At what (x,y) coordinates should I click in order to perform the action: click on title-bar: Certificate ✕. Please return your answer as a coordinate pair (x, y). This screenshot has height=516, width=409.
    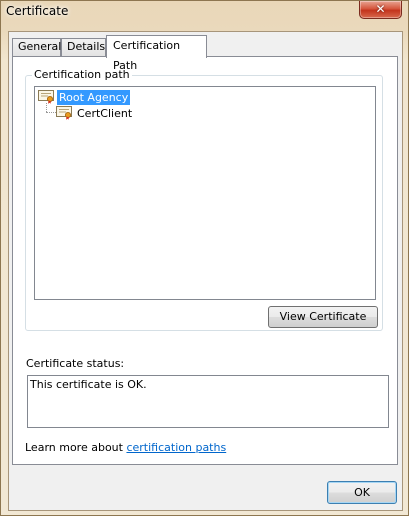
    Looking at the image, I should click on (204, 12).